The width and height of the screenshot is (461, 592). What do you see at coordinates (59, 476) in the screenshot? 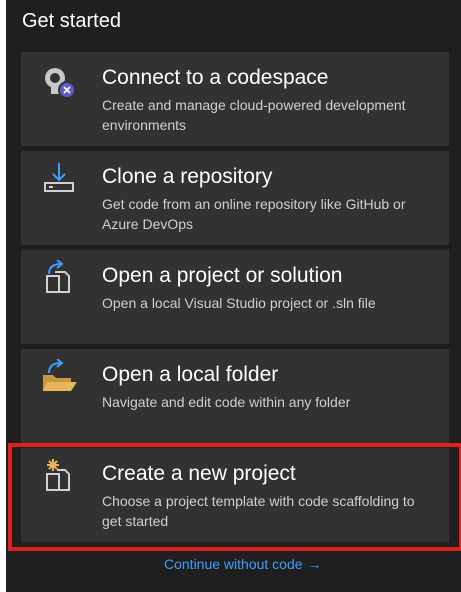
I see `new-project-icon` at bounding box center [59, 476].